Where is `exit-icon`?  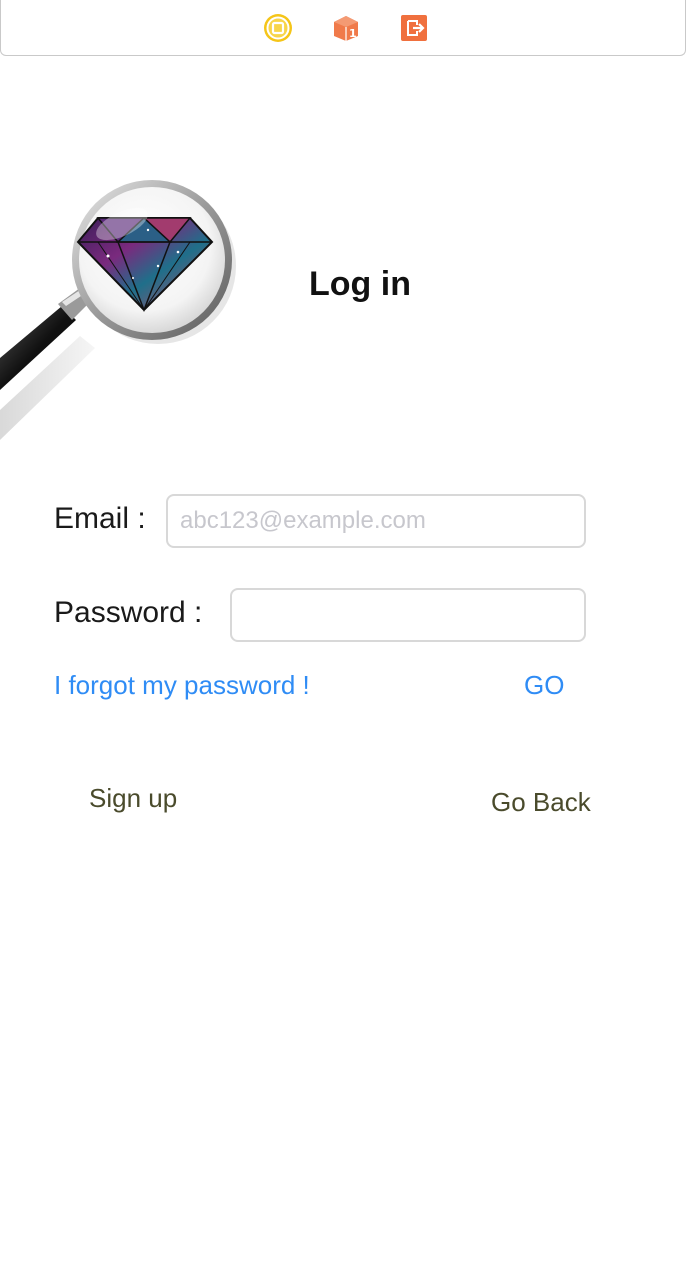 exit-icon is located at coordinates (414, 28).